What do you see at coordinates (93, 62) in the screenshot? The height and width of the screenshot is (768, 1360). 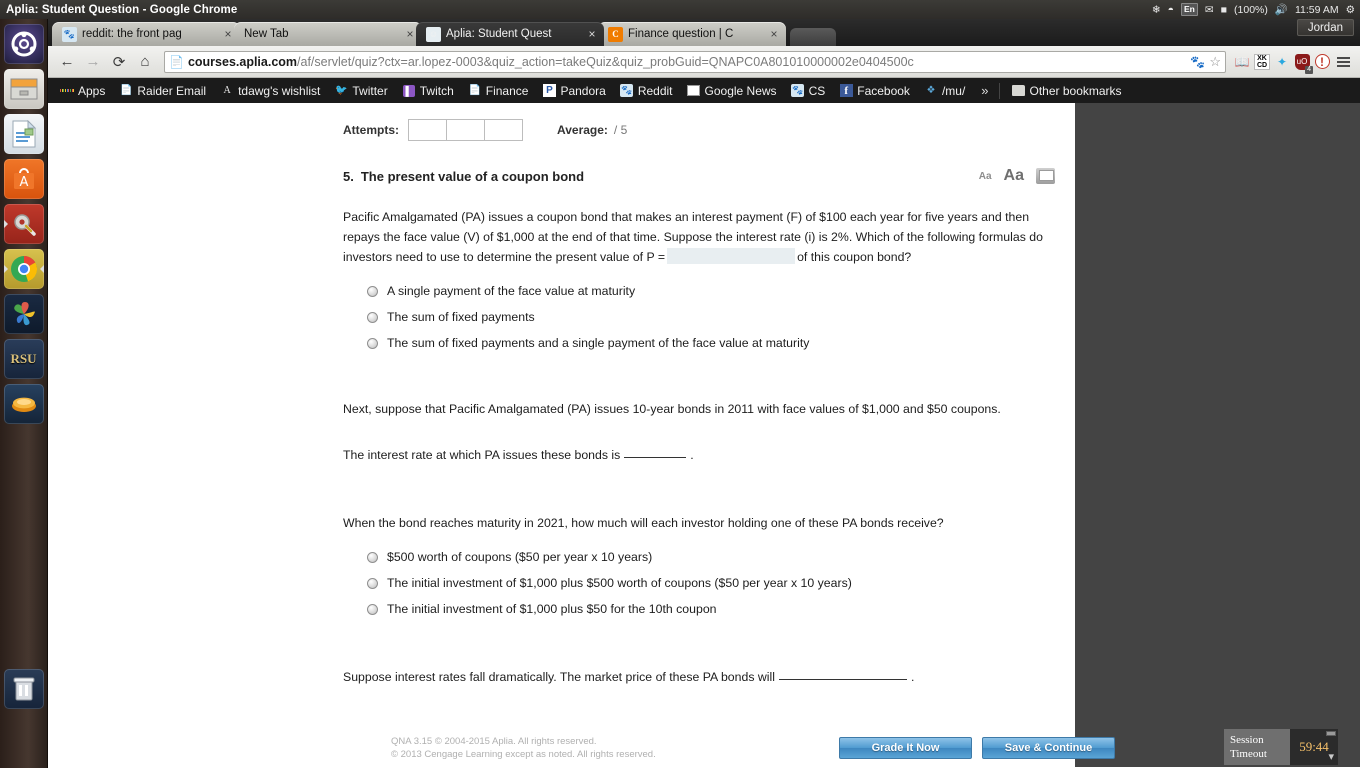 I see `forward-button: →` at bounding box center [93, 62].